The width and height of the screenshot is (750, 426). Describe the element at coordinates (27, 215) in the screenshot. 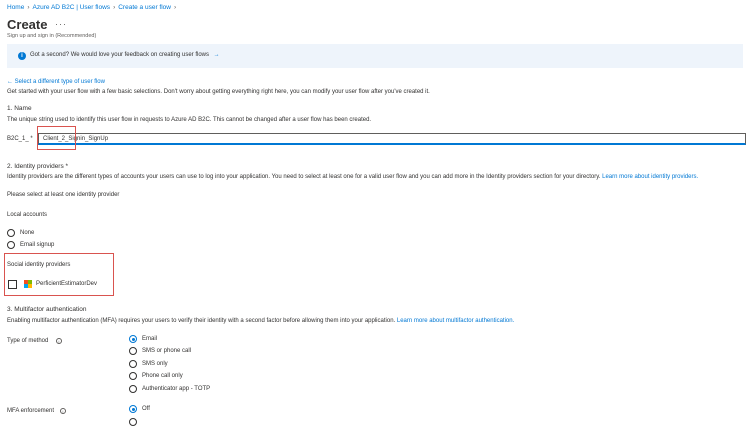

I see `local-accounts-label: Local accounts` at that location.